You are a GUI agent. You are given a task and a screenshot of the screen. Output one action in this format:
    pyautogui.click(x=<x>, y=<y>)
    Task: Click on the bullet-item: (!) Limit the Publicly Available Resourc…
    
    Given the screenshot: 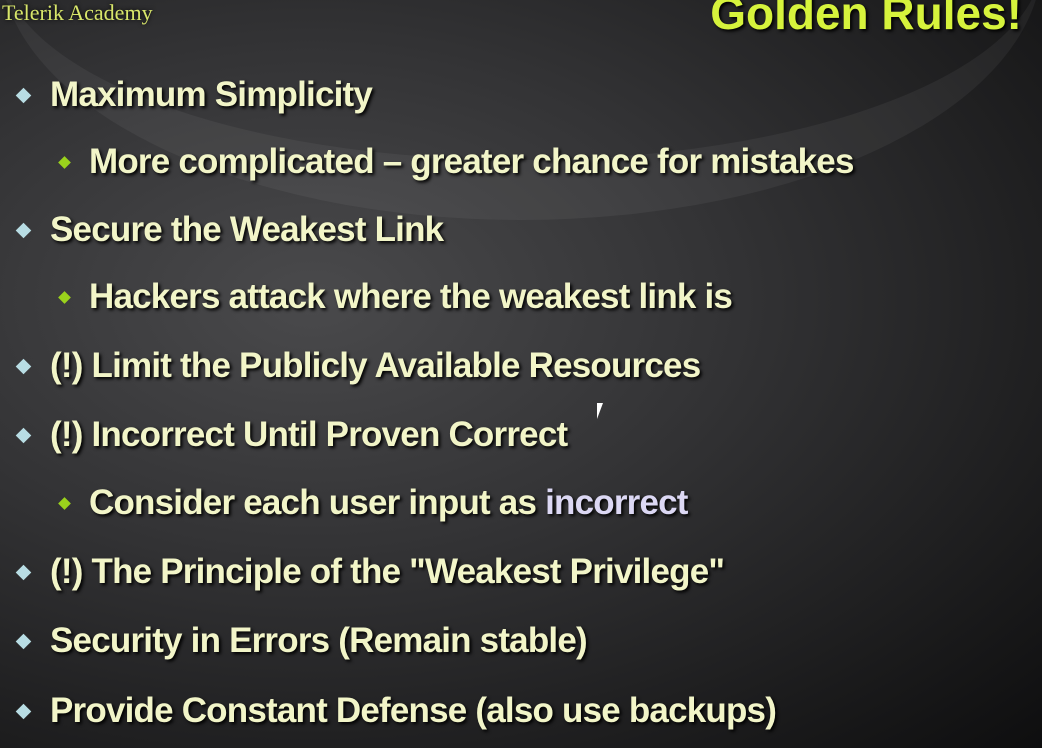 What is the action you would take?
    pyautogui.click(x=350, y=366)
    